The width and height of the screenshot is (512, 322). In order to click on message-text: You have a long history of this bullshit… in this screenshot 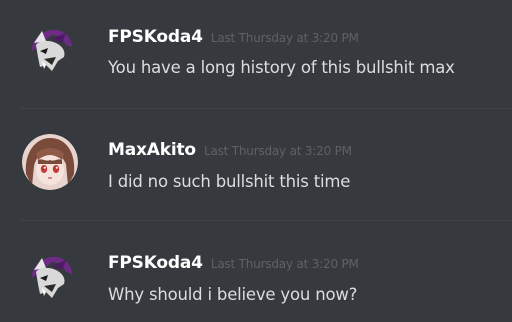, I will do `click(281, 67)`.